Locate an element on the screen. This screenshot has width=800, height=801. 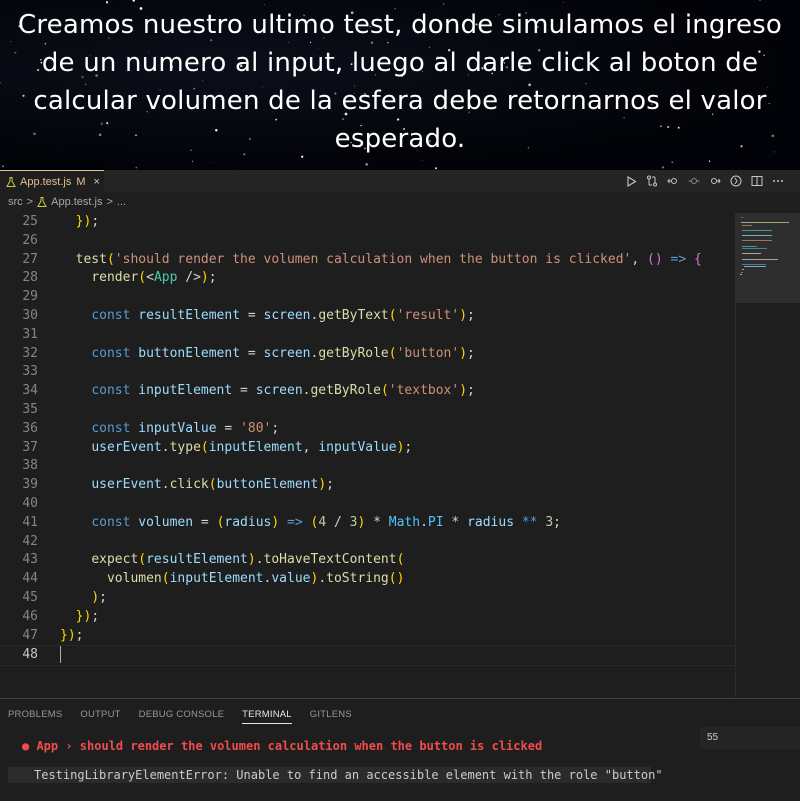
code-line: 45 ); is located at coordinates (367, 598).